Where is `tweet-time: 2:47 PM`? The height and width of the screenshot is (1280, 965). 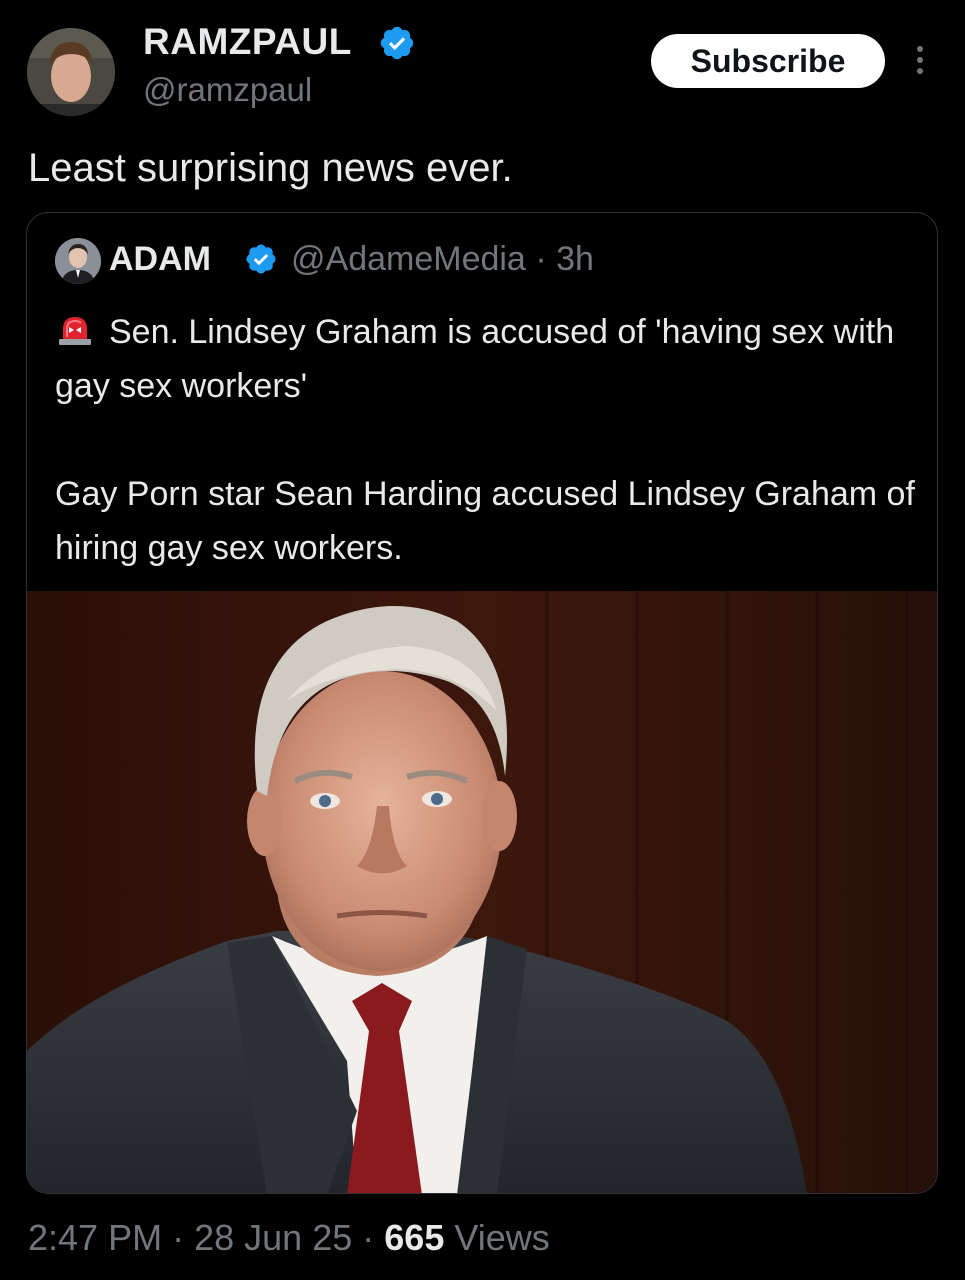
tweet-time: 2:47 PM is located at coordinates (95, 1237).